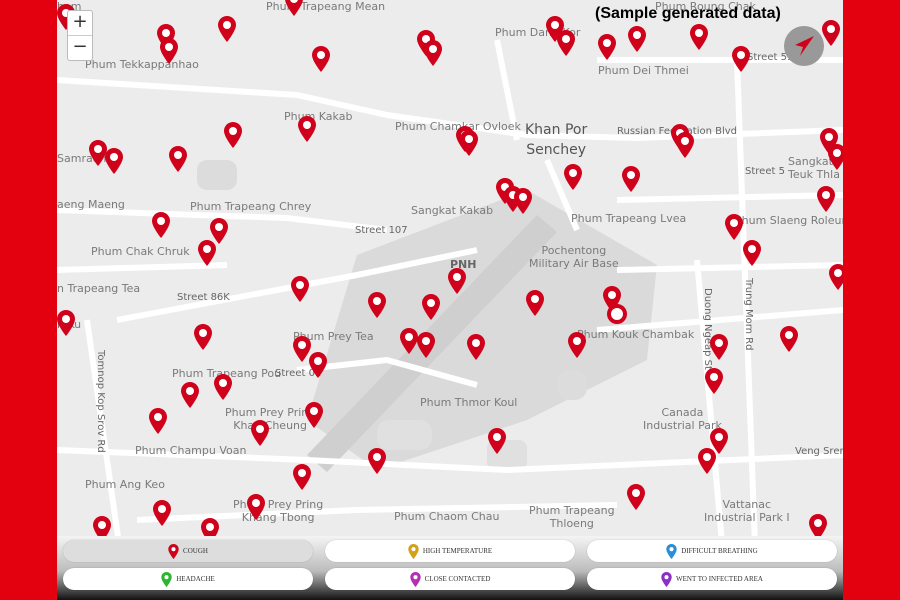 The height and width of the screenshot is (600, 900). Describe the element at coordinates (617, 314) in the screenshot. I see `selected-location-marker` at that location.